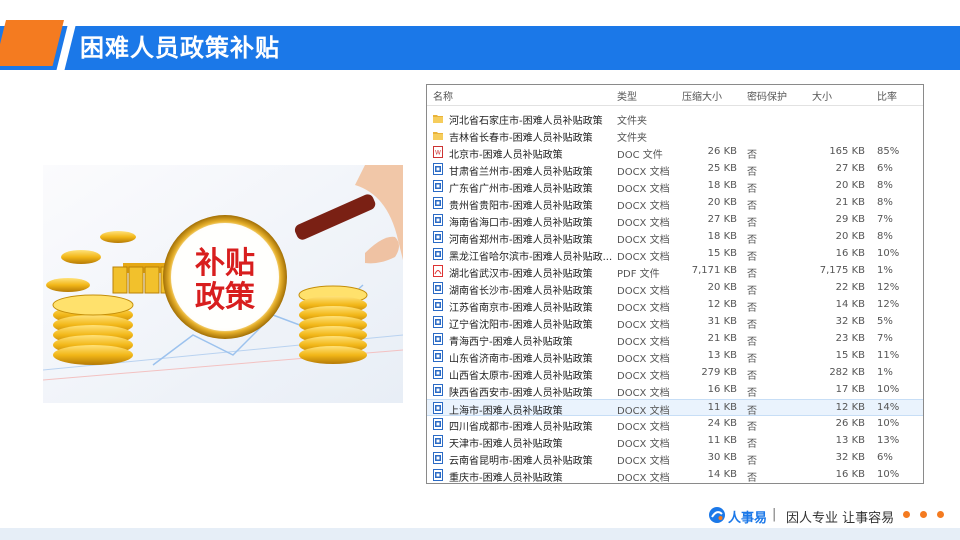  What do you see at coordinates (850, 407) in the screenshot?
I see `file-size: 12 KB` at bounding box center [850, 407].